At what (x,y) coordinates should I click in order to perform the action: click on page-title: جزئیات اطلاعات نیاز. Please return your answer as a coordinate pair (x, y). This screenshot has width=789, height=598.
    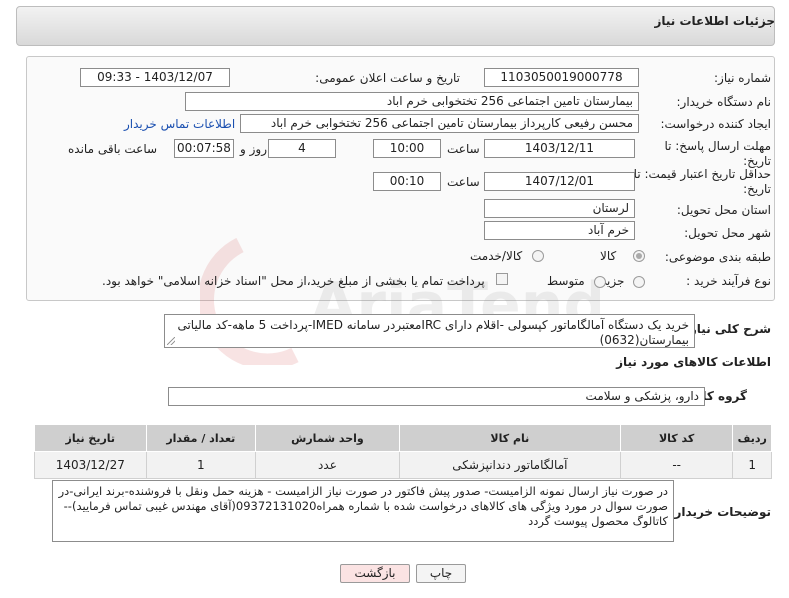
    Looking at the image, I should click on (714, 21).